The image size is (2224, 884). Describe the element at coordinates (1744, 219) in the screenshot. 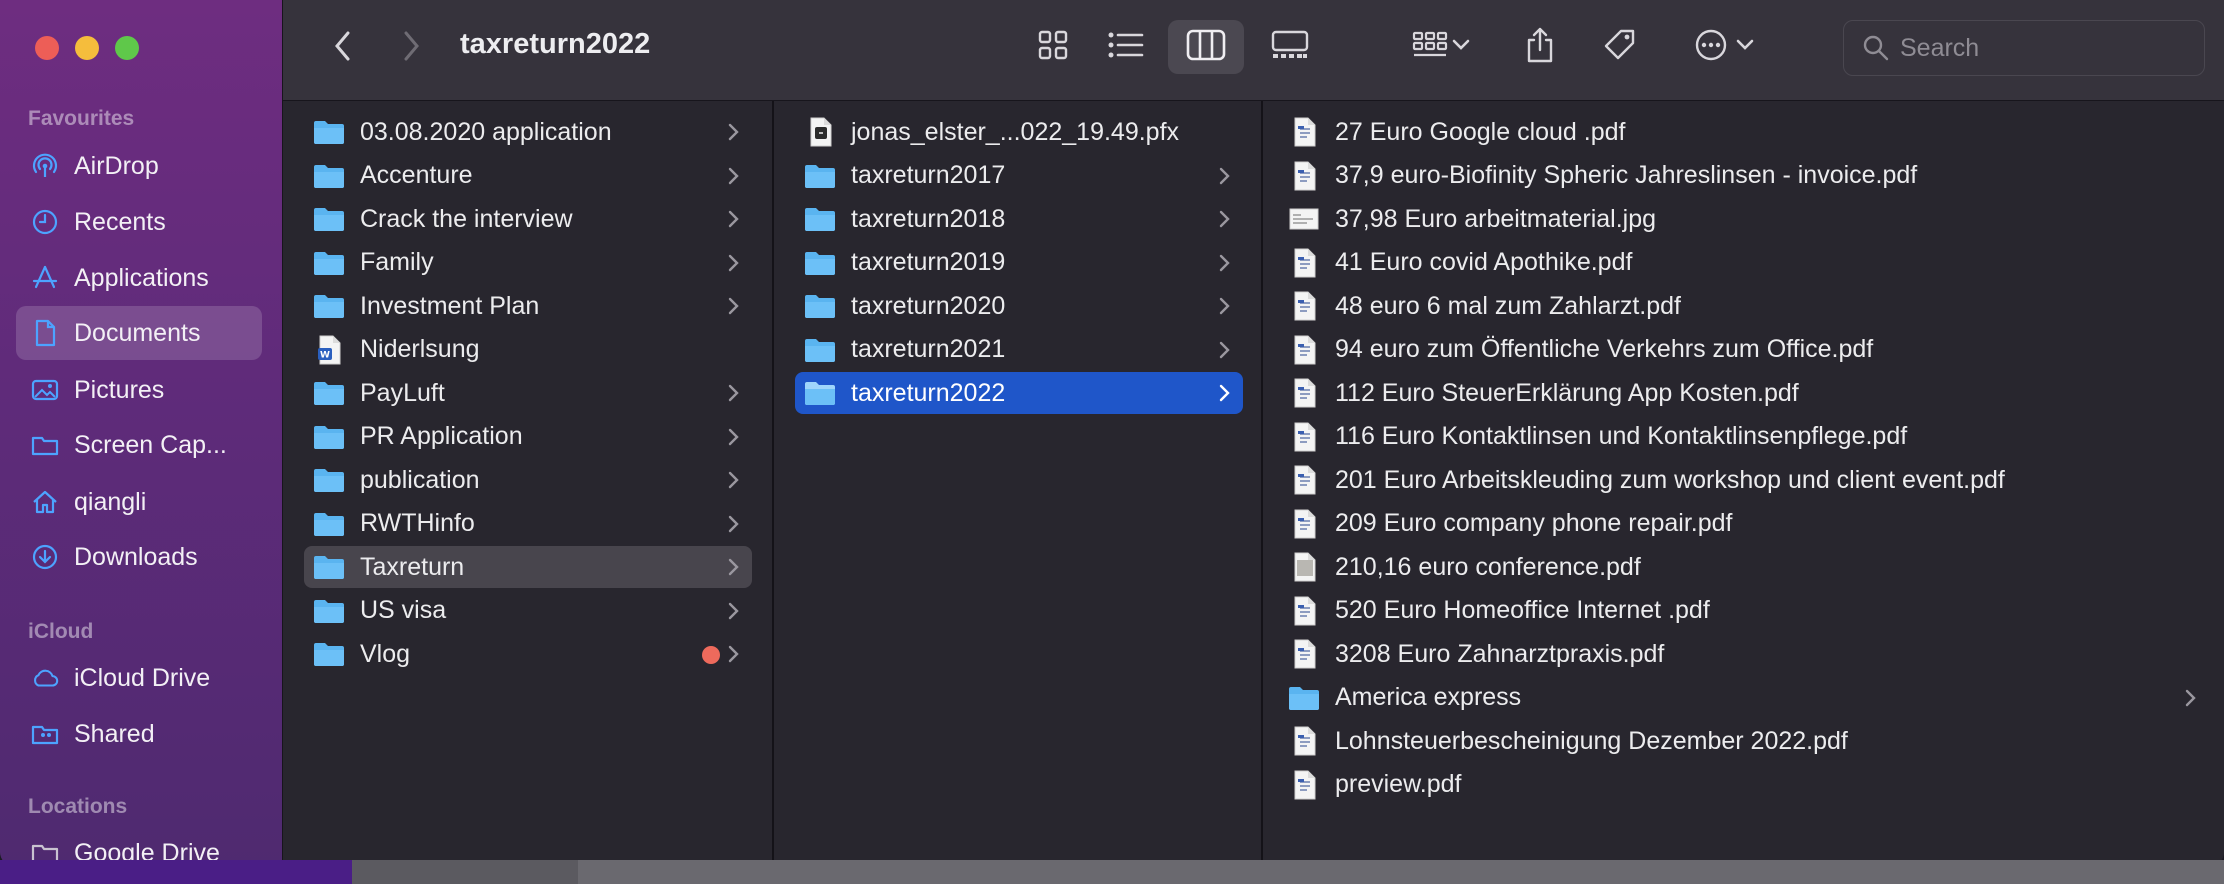

I see `file-item-37-98-euro-arbeitmaterial-jpg: 37,98 Euro arbeitmaterial.jpg` at that location.